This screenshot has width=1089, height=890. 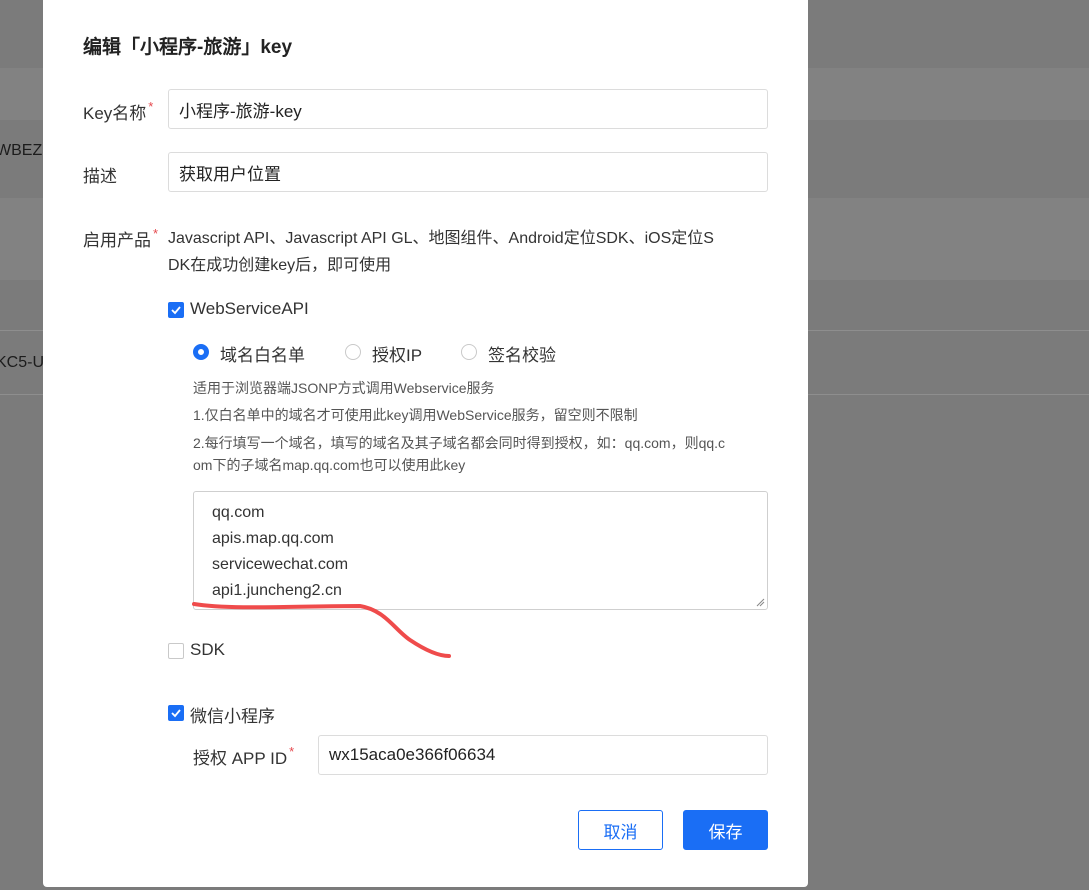 What do you see at coordinates (280, 265) in the screenshot?
I see `products-description-line: DK在成功创建key后，即可使用` at bounding box center [280, 265].